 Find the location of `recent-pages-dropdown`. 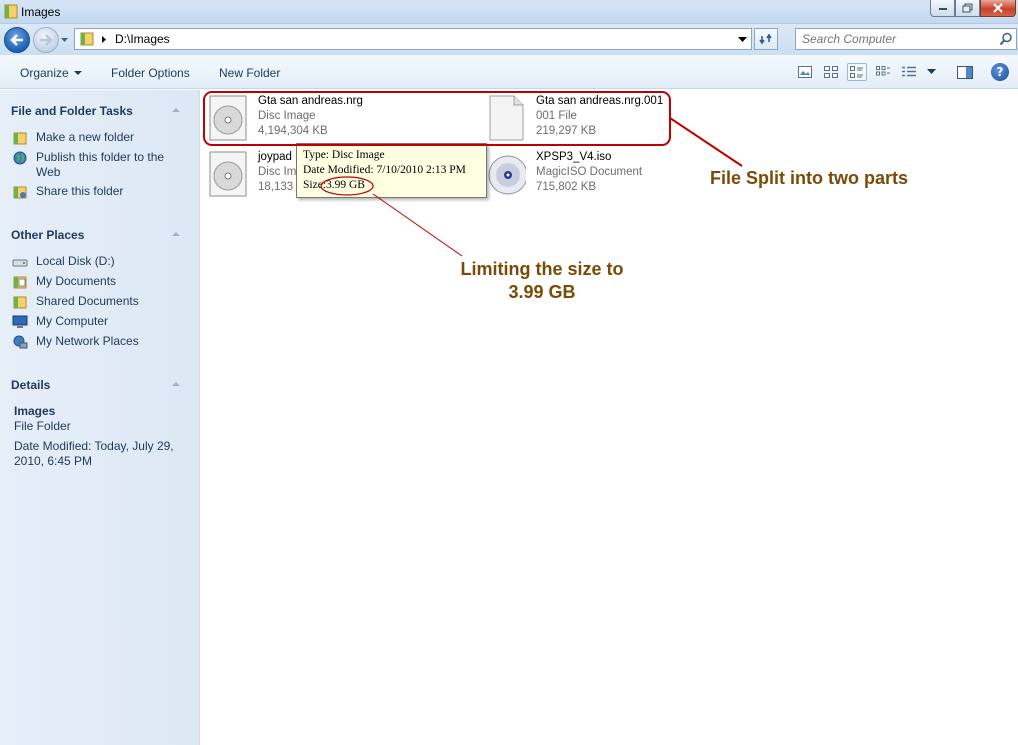

recent-pages-dropdown is located at coordinates (64, 40).